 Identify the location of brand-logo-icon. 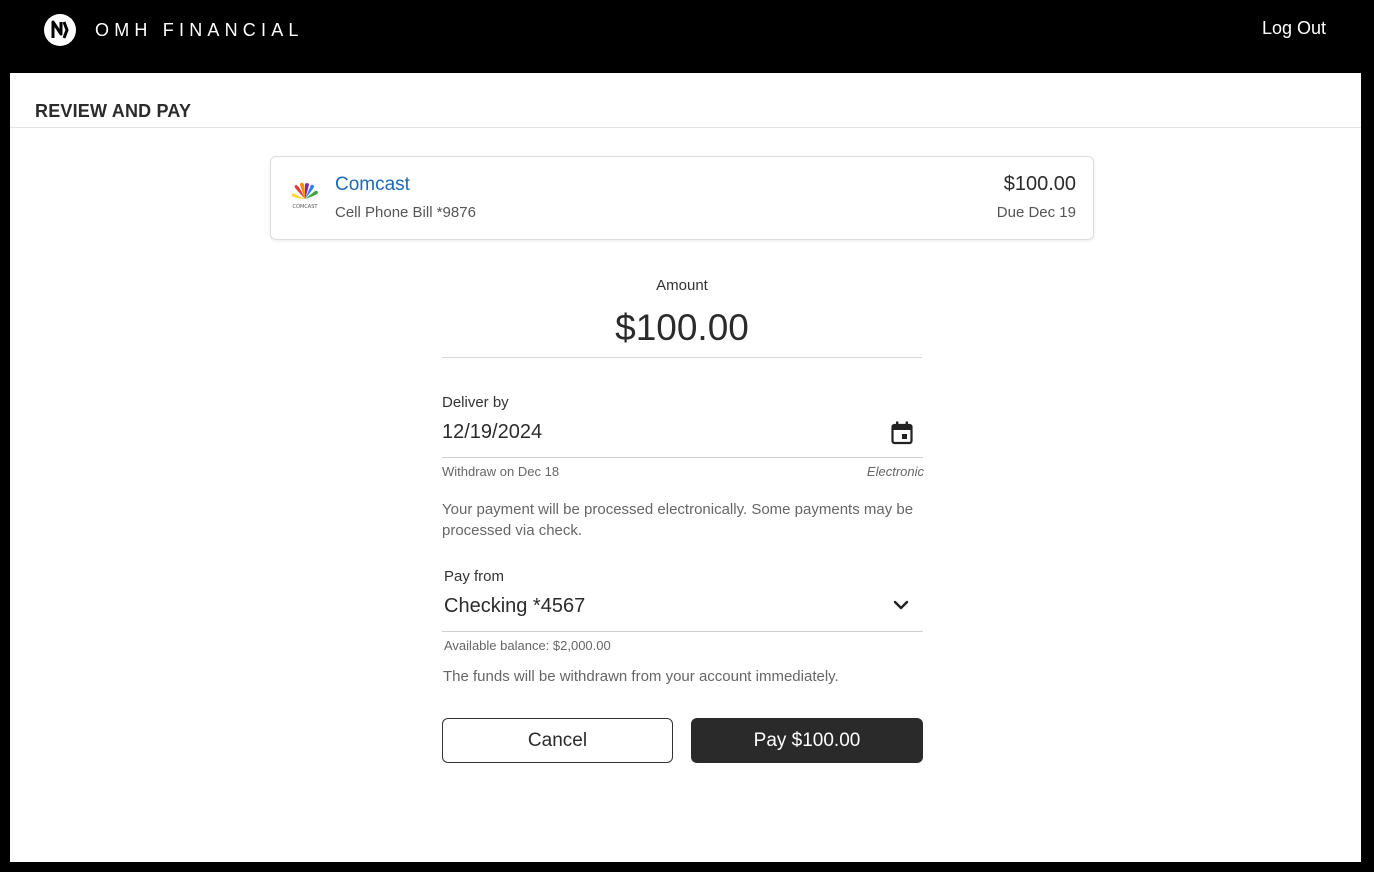
(60, 30).